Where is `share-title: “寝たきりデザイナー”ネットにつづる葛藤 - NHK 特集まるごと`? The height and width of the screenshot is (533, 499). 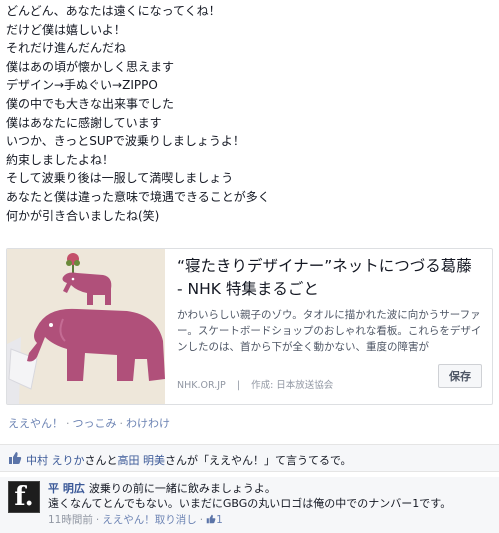 share-title: “寝たきりデザイナー”ネットにつづる葛藤 - NHK 特集まるごと is located at coordinates (329, 278).